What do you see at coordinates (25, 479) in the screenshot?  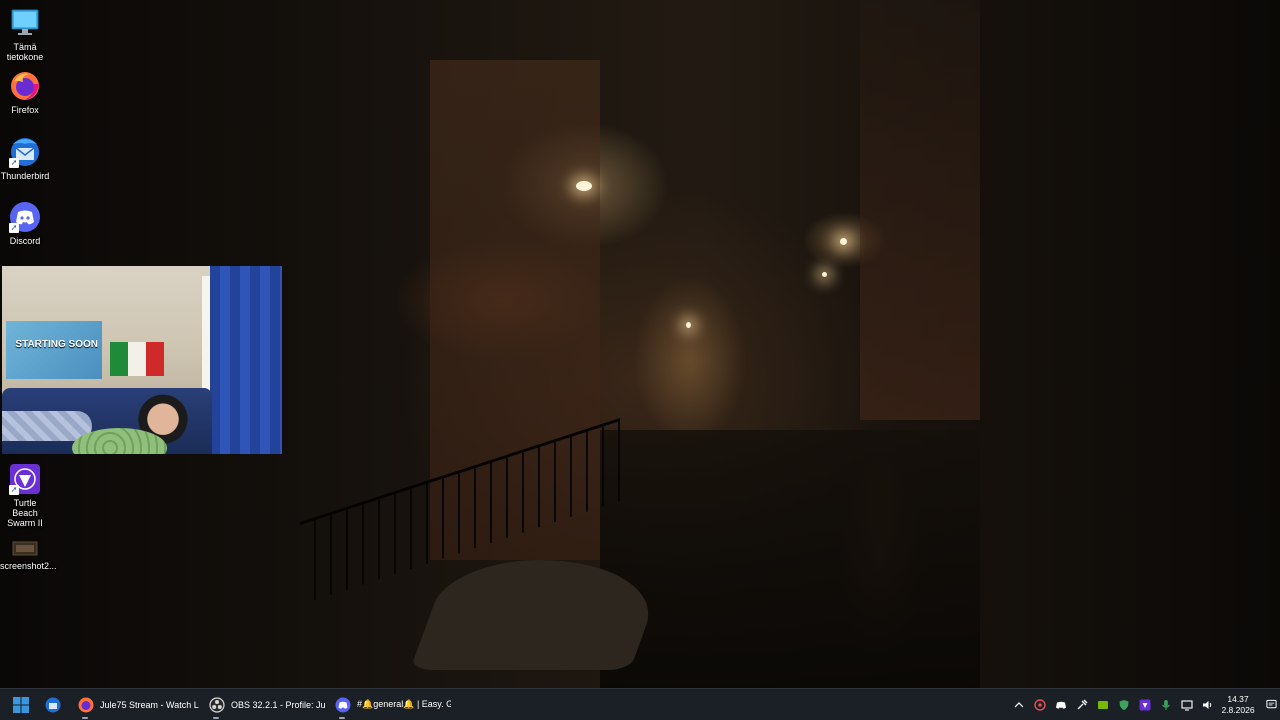 I see `turtle-beach-icon: ➚` at bounding box center [25, 479].